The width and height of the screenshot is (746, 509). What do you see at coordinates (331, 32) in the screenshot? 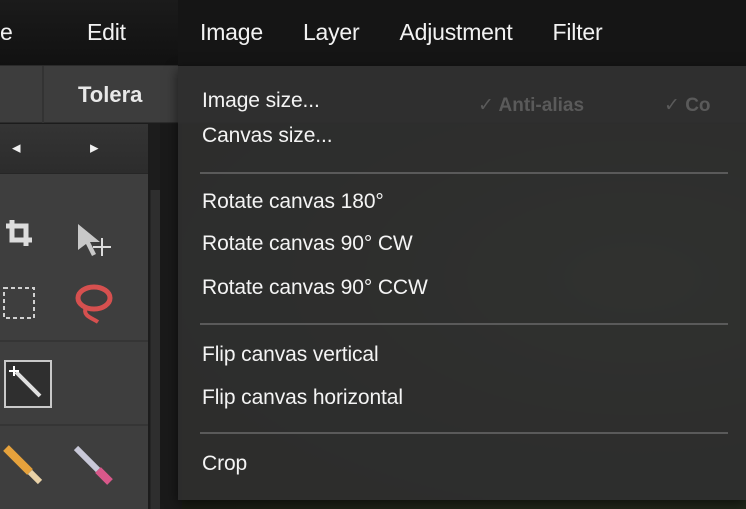
I see `menu-layer: Layer` at bounding box center [331, 32].